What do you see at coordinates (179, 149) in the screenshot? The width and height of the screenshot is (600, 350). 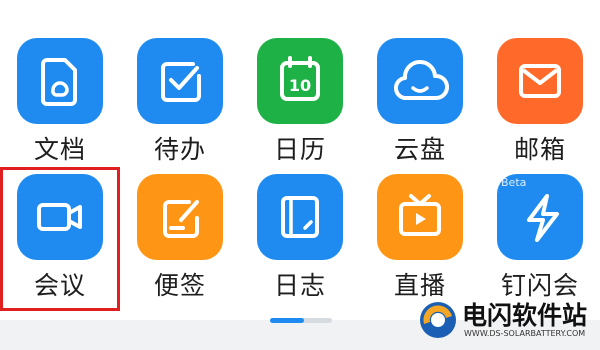 I see `app-label: 待办` at bounding box center [179, 149].